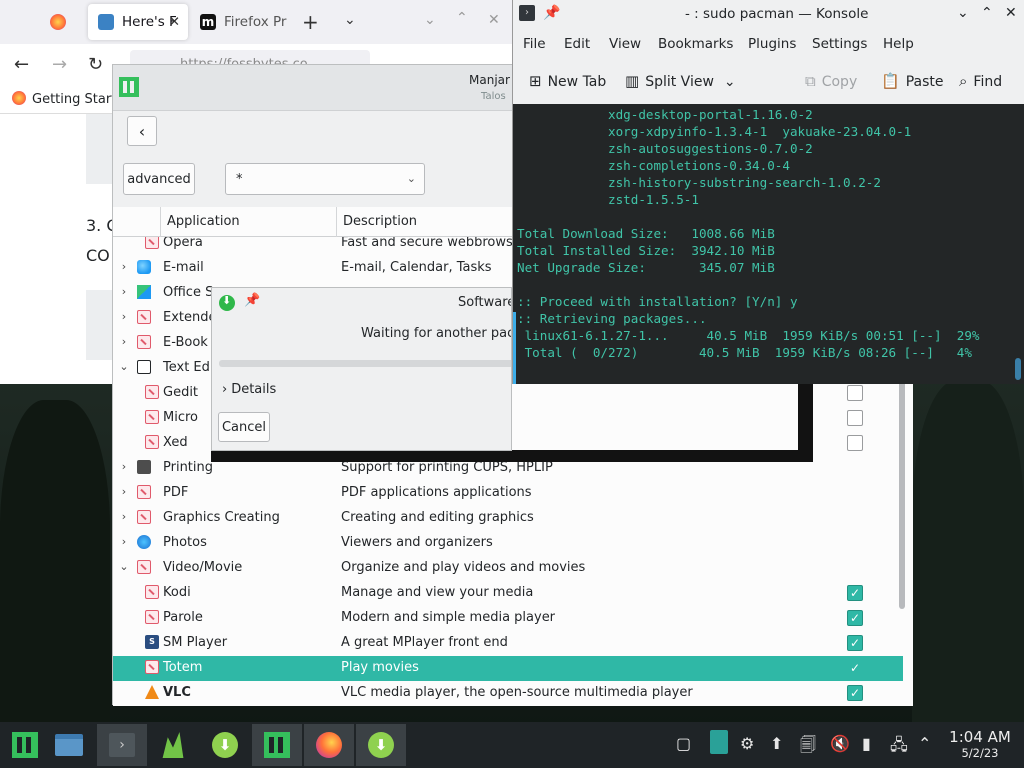 The width and height of the screenshot is (1024, 768). I want to click on tab-heres: Here's F ✕, so click(138, 22).